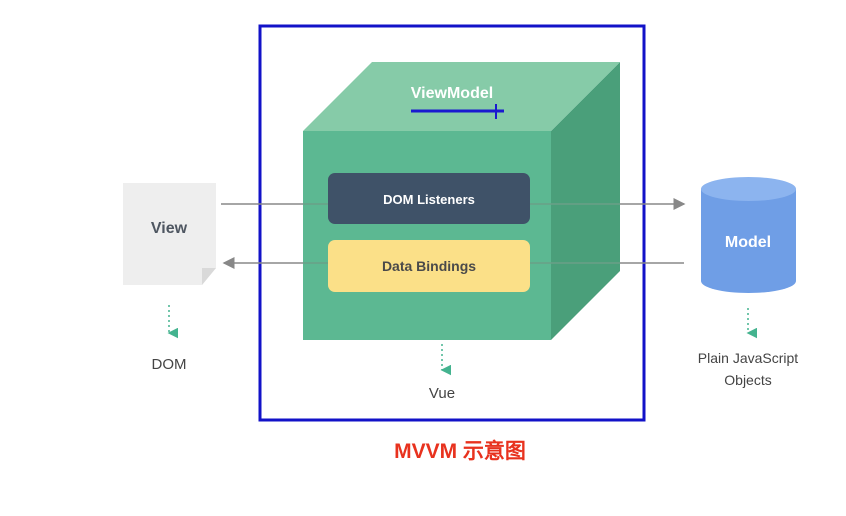  I want to click on model-cylinder-top, so click(748, 189).